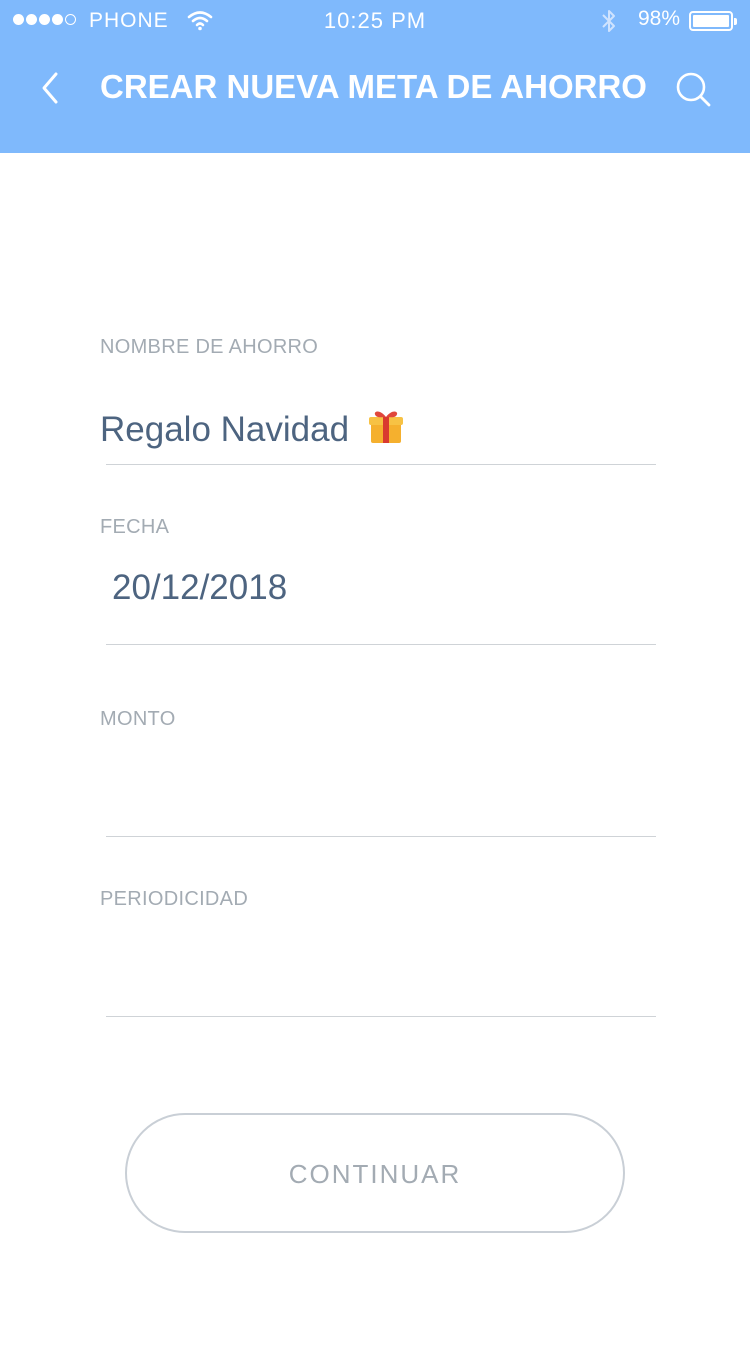  What do you see at coordinates (378, 970) in the screenshot?
I see `periodicidad-input` at bounding box center [378, 970].